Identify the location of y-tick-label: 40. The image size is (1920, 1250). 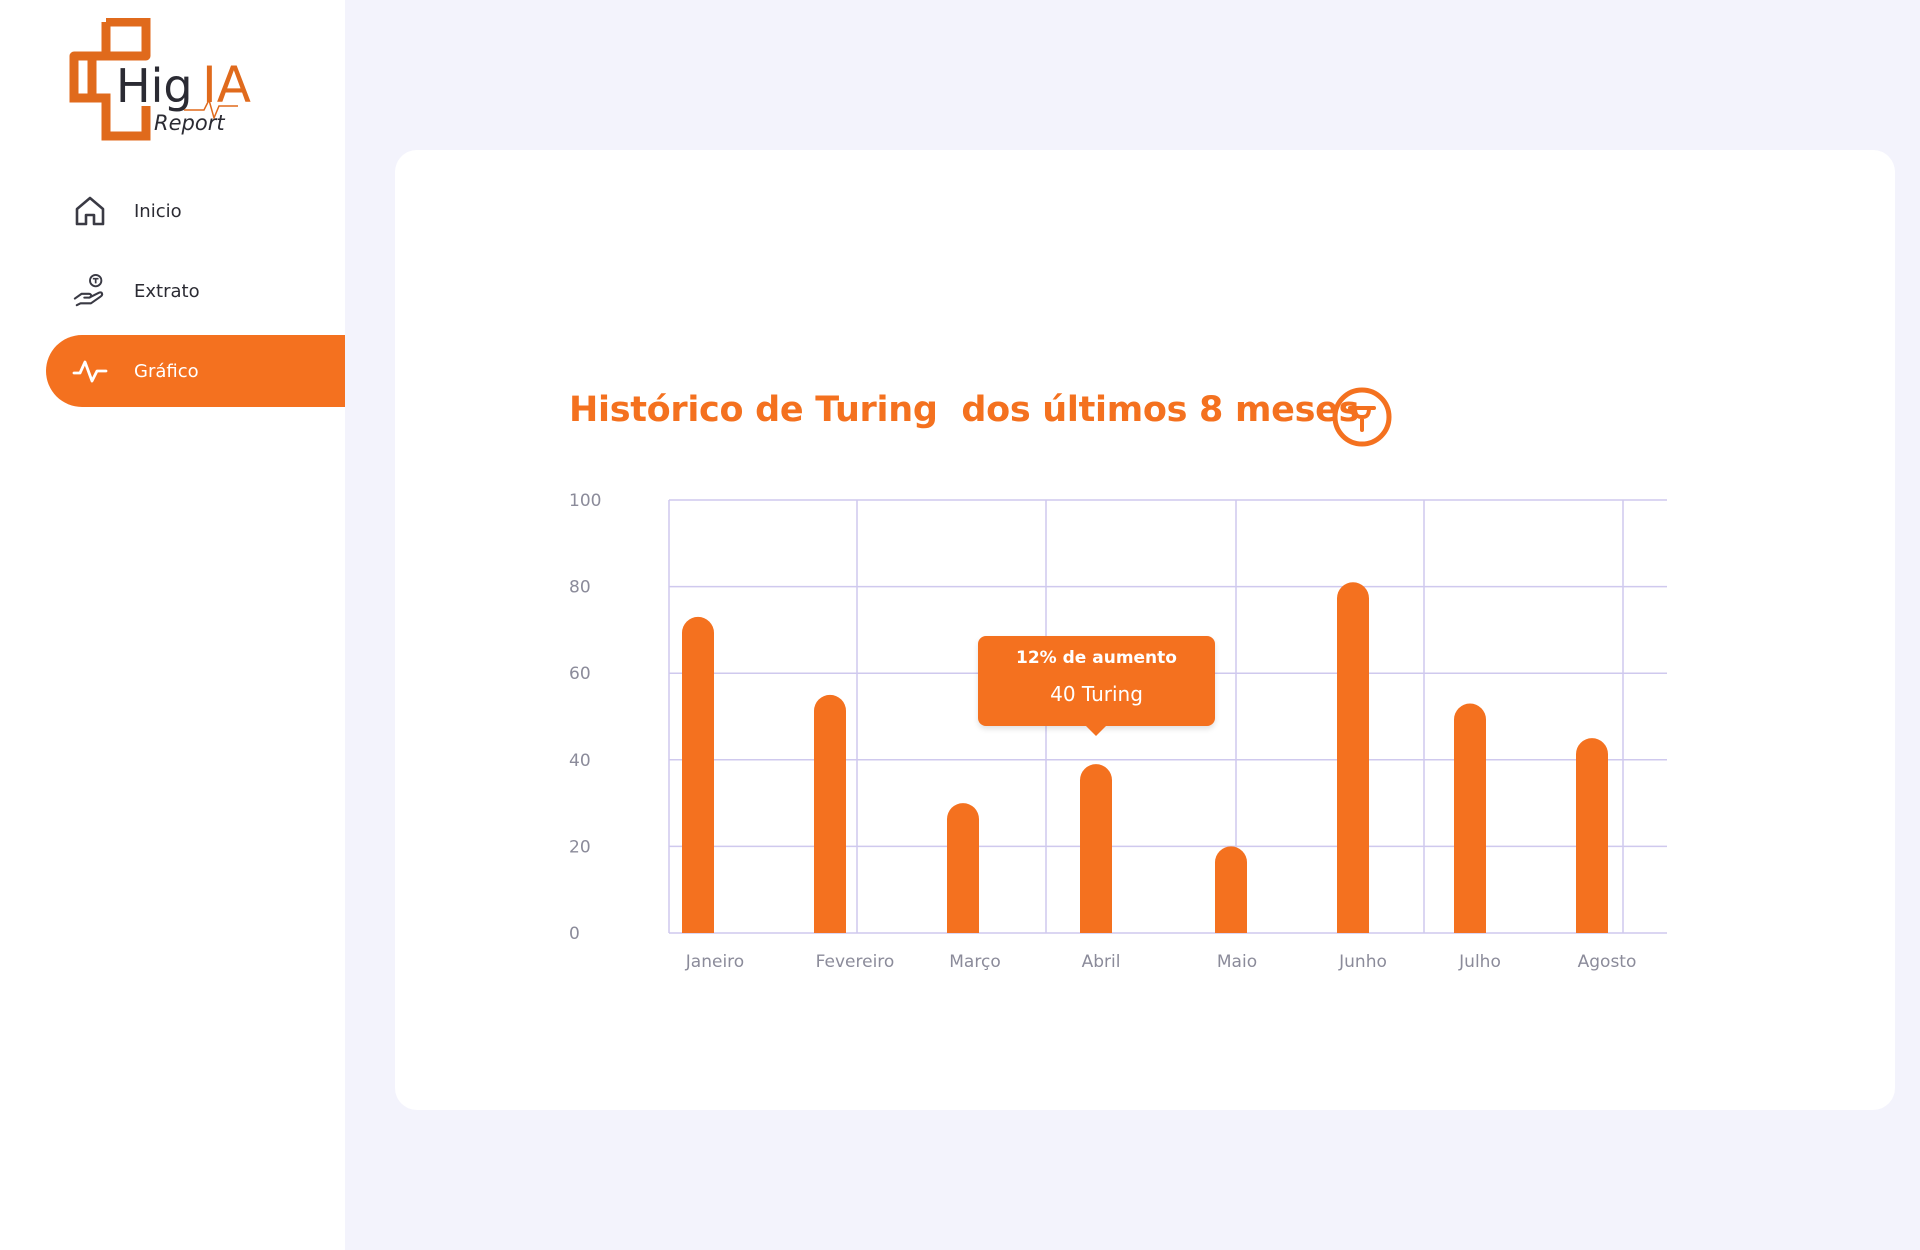
(580, 761).